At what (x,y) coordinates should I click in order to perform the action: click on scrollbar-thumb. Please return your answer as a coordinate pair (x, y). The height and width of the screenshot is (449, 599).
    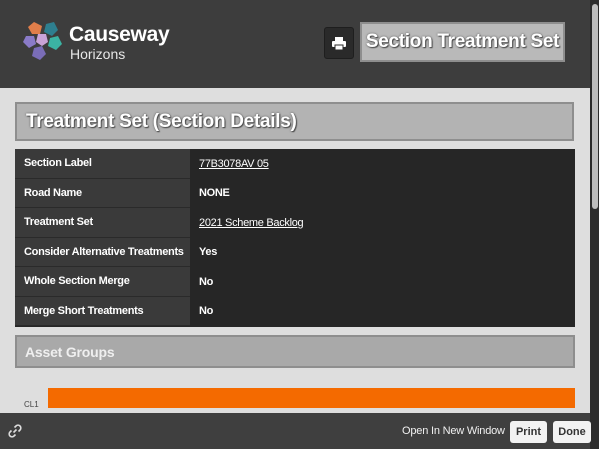
    Looking at the image, I should click on (595, 106).